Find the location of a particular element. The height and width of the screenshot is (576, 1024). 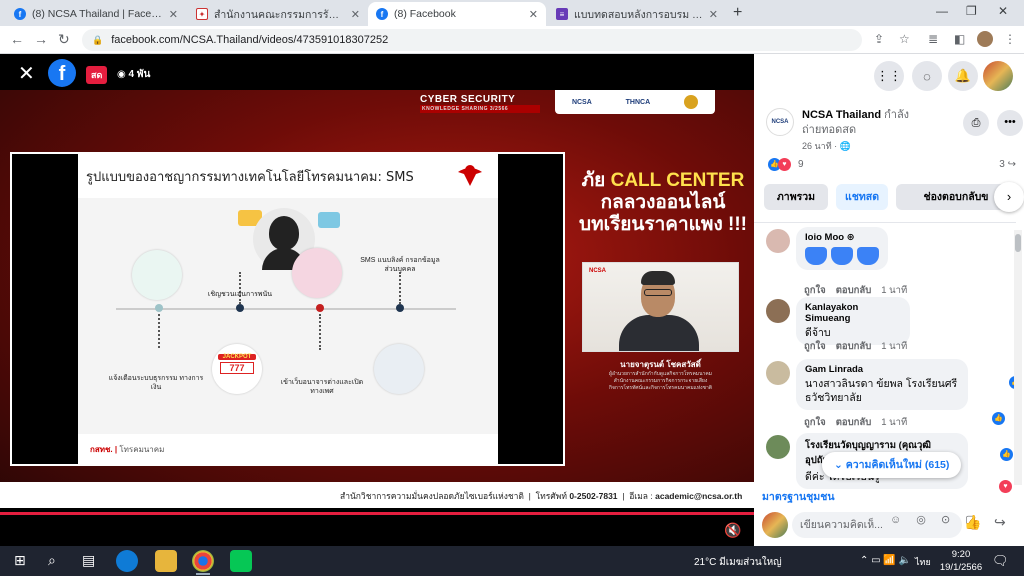

tab-live-chat: แชทสด is located at coordinates (862, 197).